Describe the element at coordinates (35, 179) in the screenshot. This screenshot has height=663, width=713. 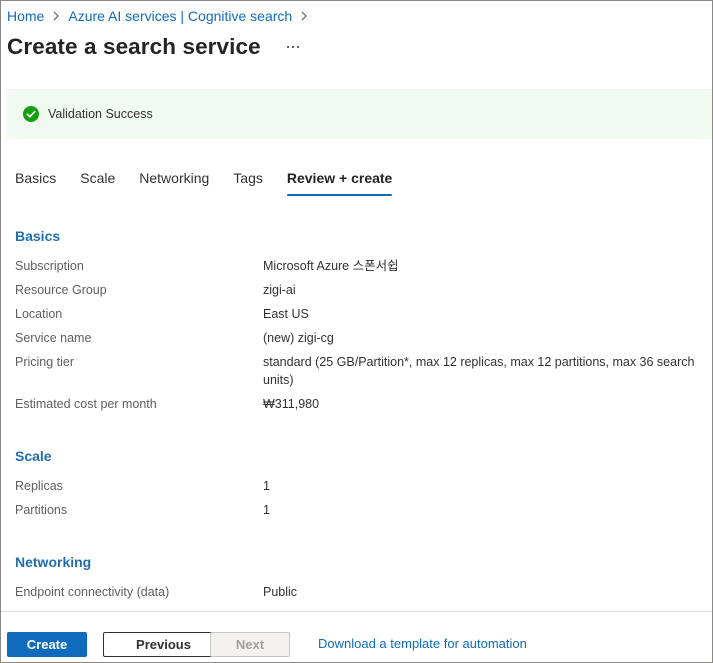
I see `tab-basics: Basics` at that location.